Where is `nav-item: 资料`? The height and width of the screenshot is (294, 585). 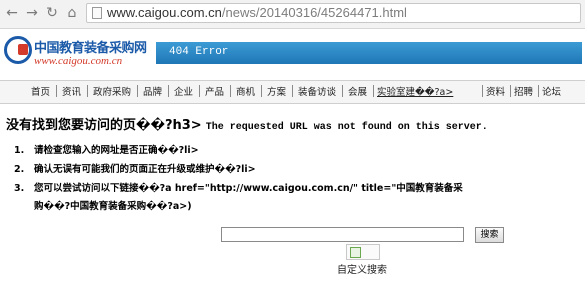
nav-item: 资料 is located at coordinates (495, 91).